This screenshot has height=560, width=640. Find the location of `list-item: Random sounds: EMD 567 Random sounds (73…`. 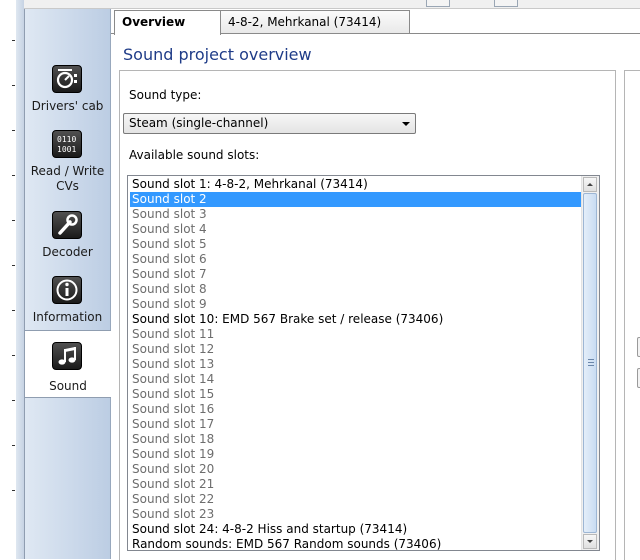

list-item: Random sounds: EMD 567 Random sounds (73… is located at coordinates (356, 543).